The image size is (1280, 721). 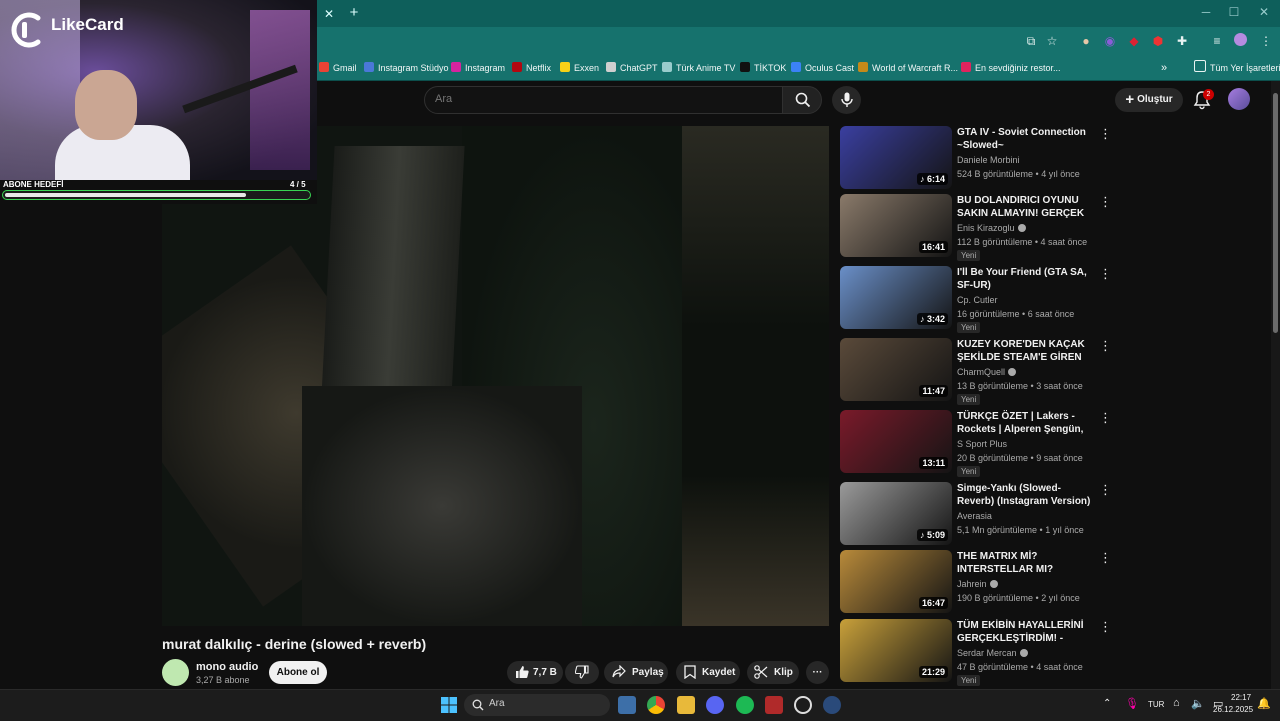 What do you see at coordinates (627, 705) in the screenshot?
I see `widgets-app-icon` at bounding box center [627, 705].